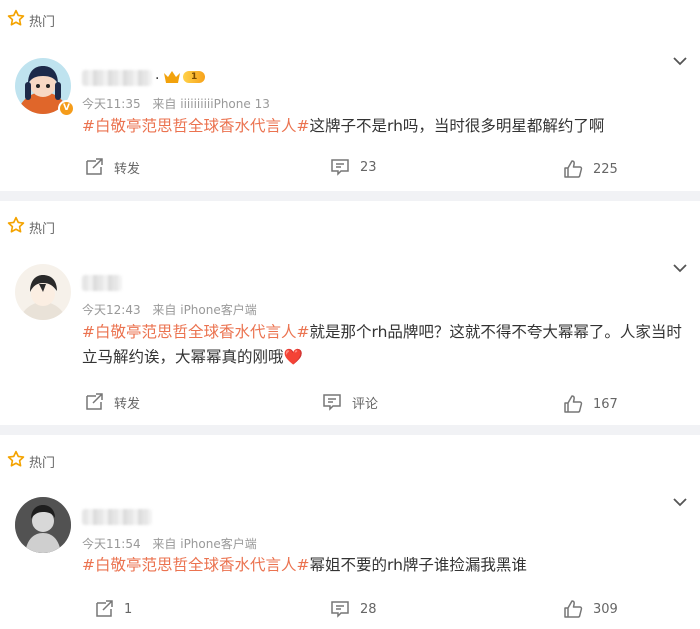 This screenshot has width=700, height=629. I want to click on like-button: 309, so click(590, 609).